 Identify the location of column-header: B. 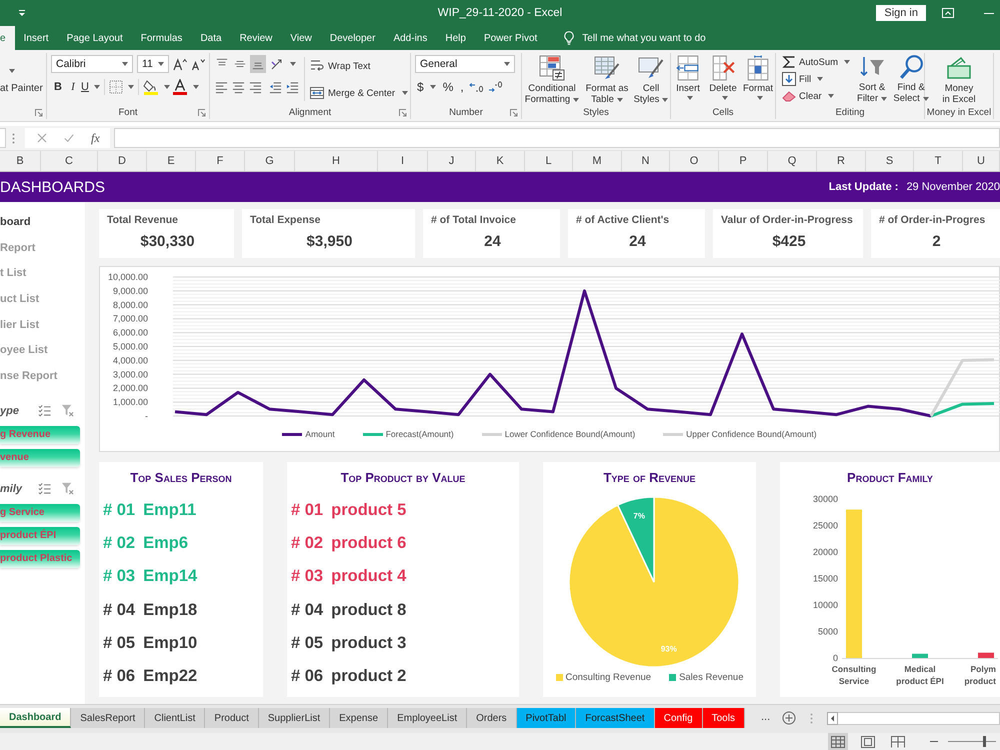
(20, 161).